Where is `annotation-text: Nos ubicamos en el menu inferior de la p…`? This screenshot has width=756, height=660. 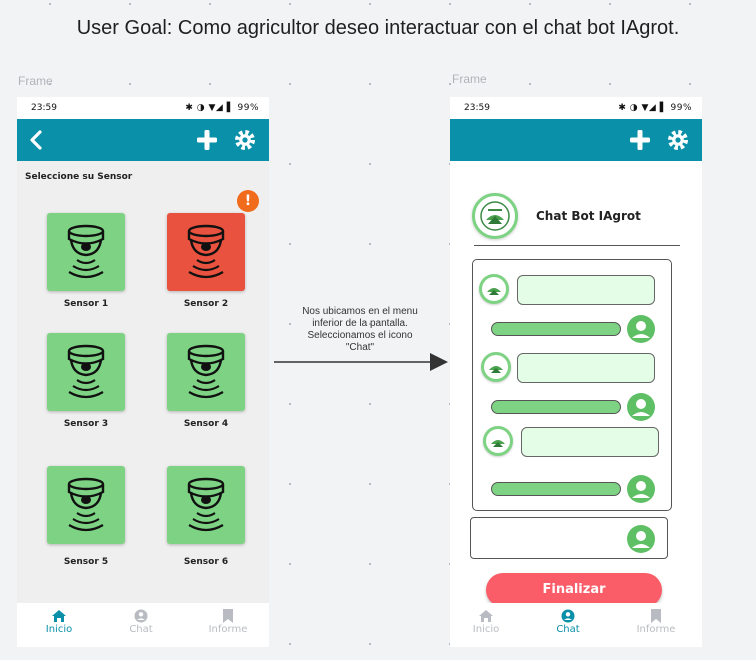 annotation-text: Nos ubicamos en el menu inferior de la p… is located at coordinates (360, 329).